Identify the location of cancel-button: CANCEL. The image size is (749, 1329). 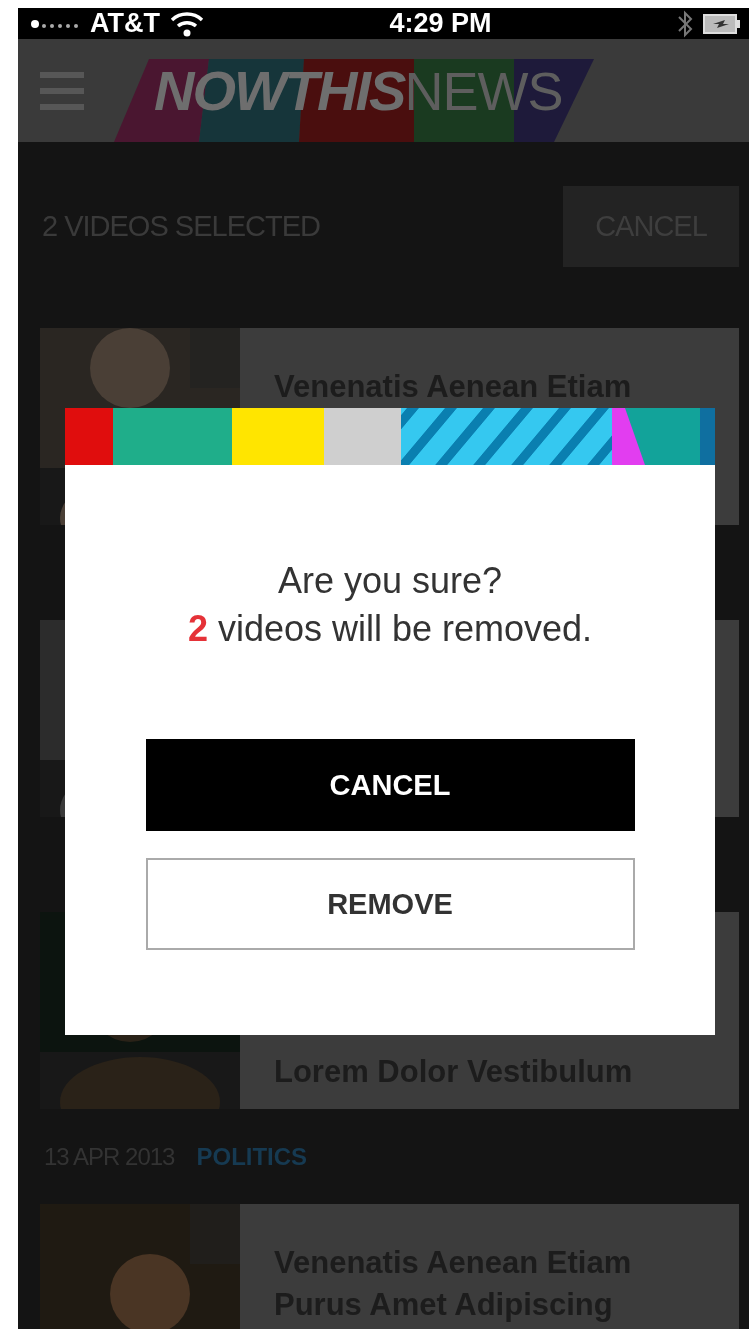
(390, 785).